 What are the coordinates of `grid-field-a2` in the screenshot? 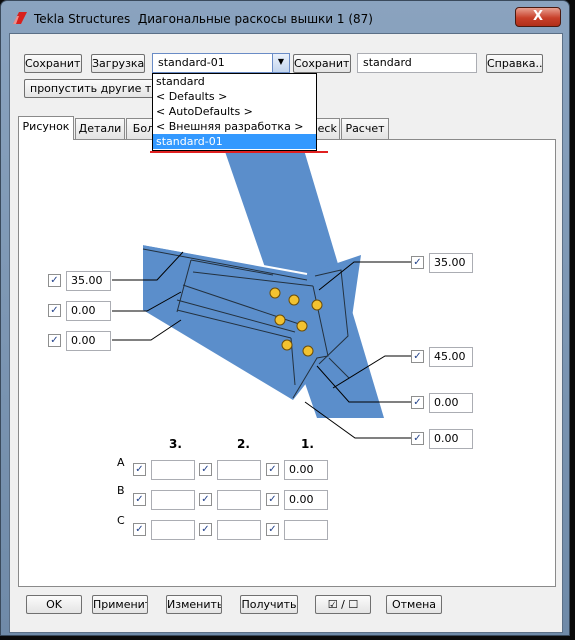 It's located at (239, 470).